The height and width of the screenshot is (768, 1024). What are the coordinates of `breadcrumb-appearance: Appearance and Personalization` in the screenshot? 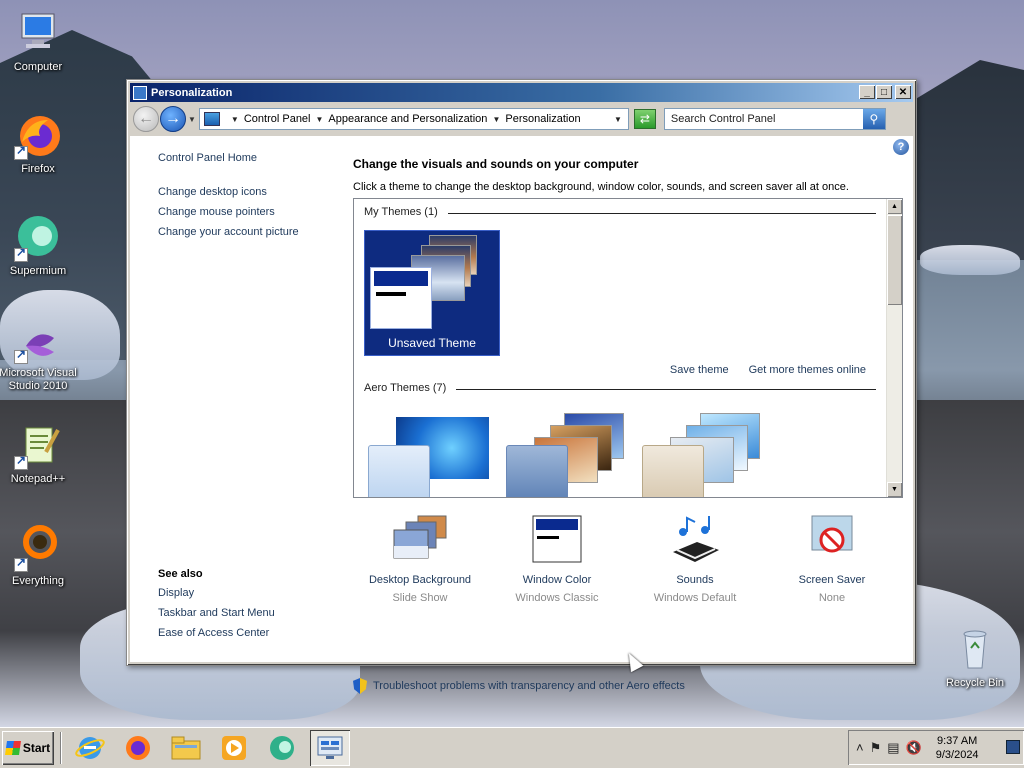 It's located at (407, 119).